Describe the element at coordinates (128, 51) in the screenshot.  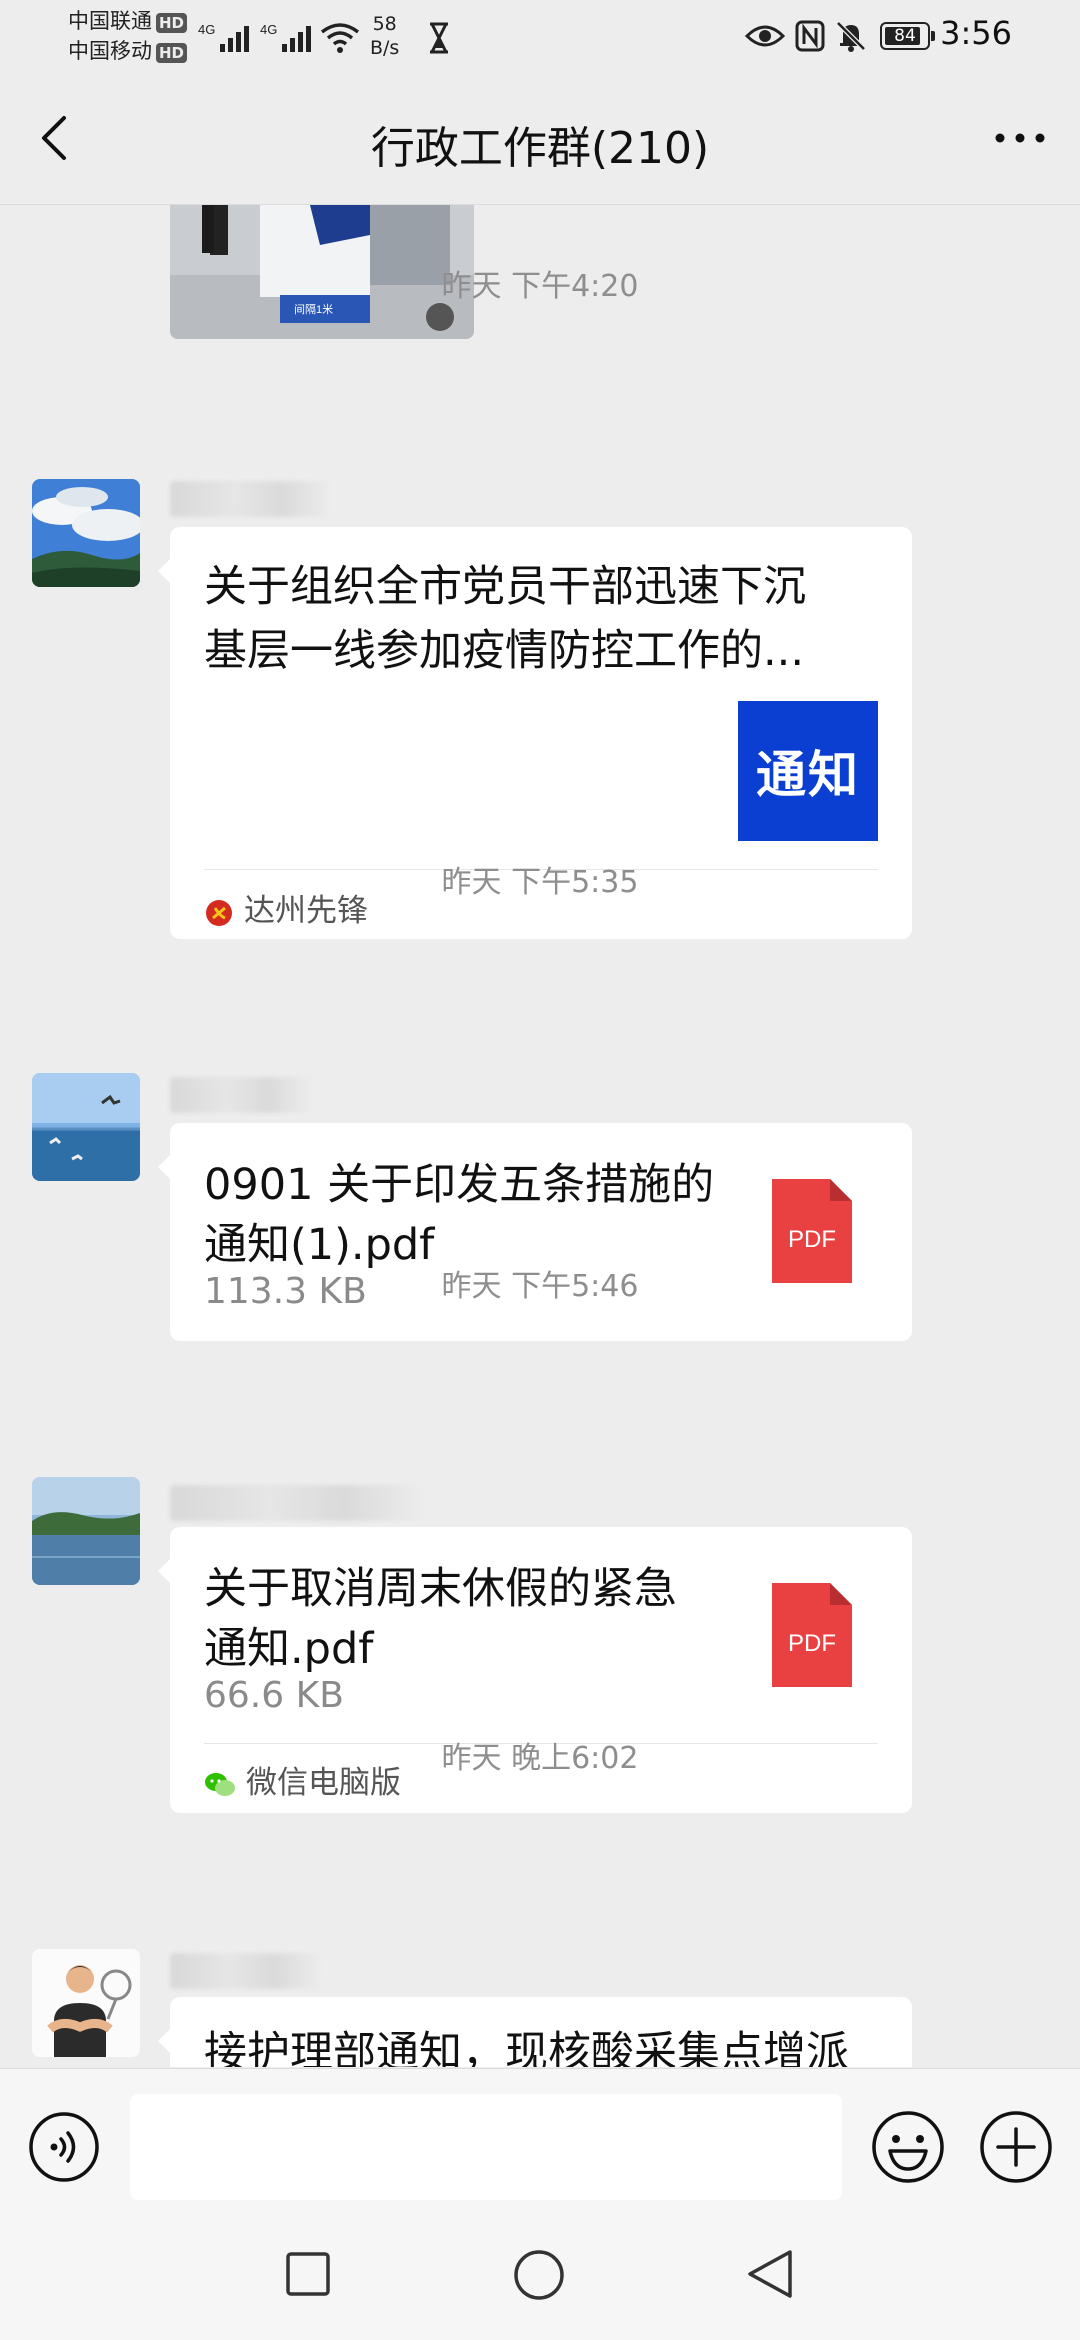
I see `carrier-2: 中国移动 HD` at that location.